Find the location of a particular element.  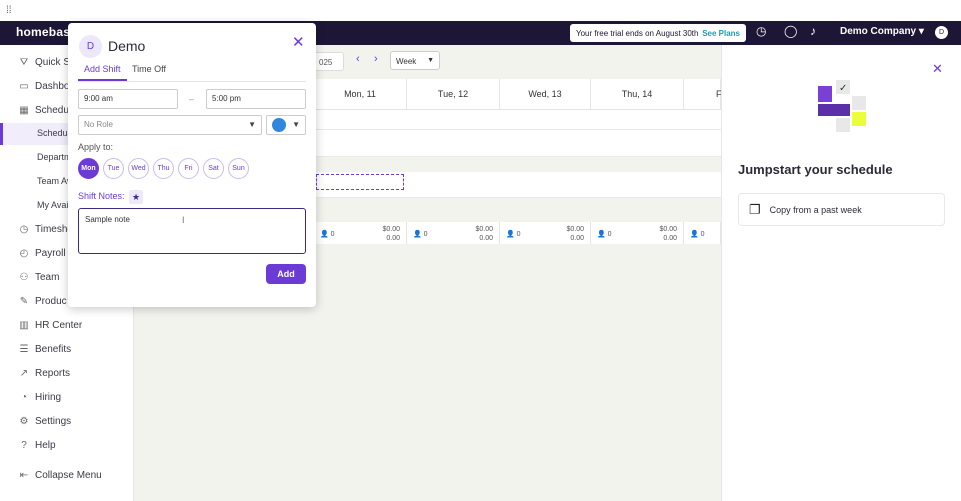

view-select-value: Week is located at coordinates (406, 61).